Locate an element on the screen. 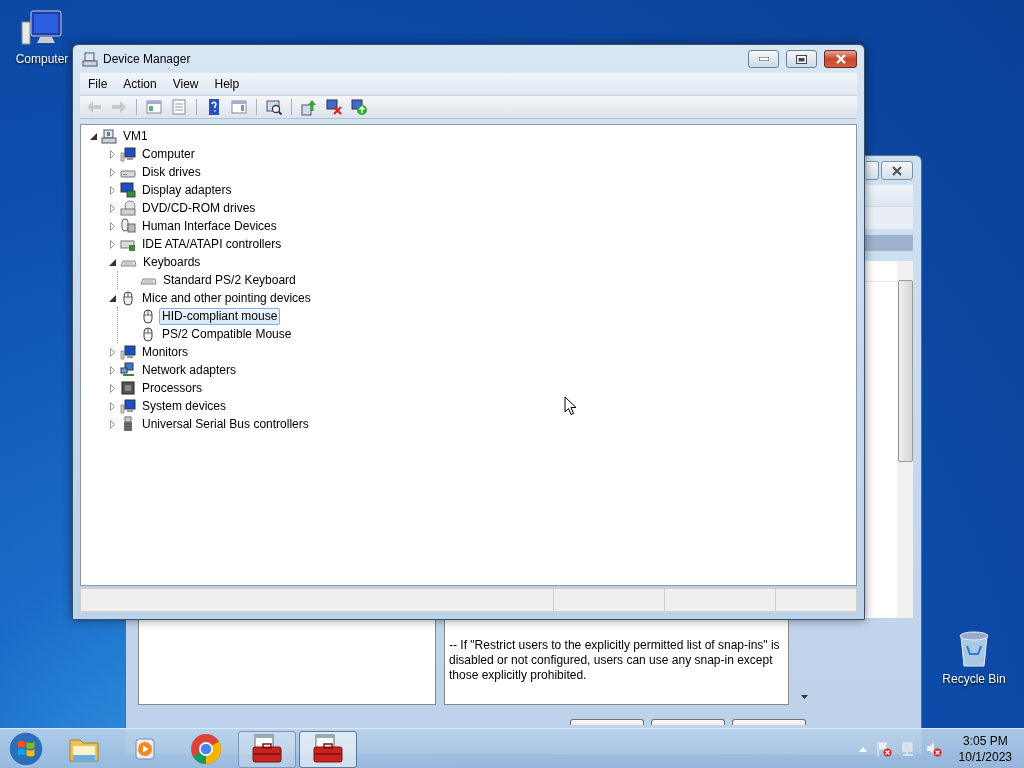  properties-icon is located at coordinates (179, 107).